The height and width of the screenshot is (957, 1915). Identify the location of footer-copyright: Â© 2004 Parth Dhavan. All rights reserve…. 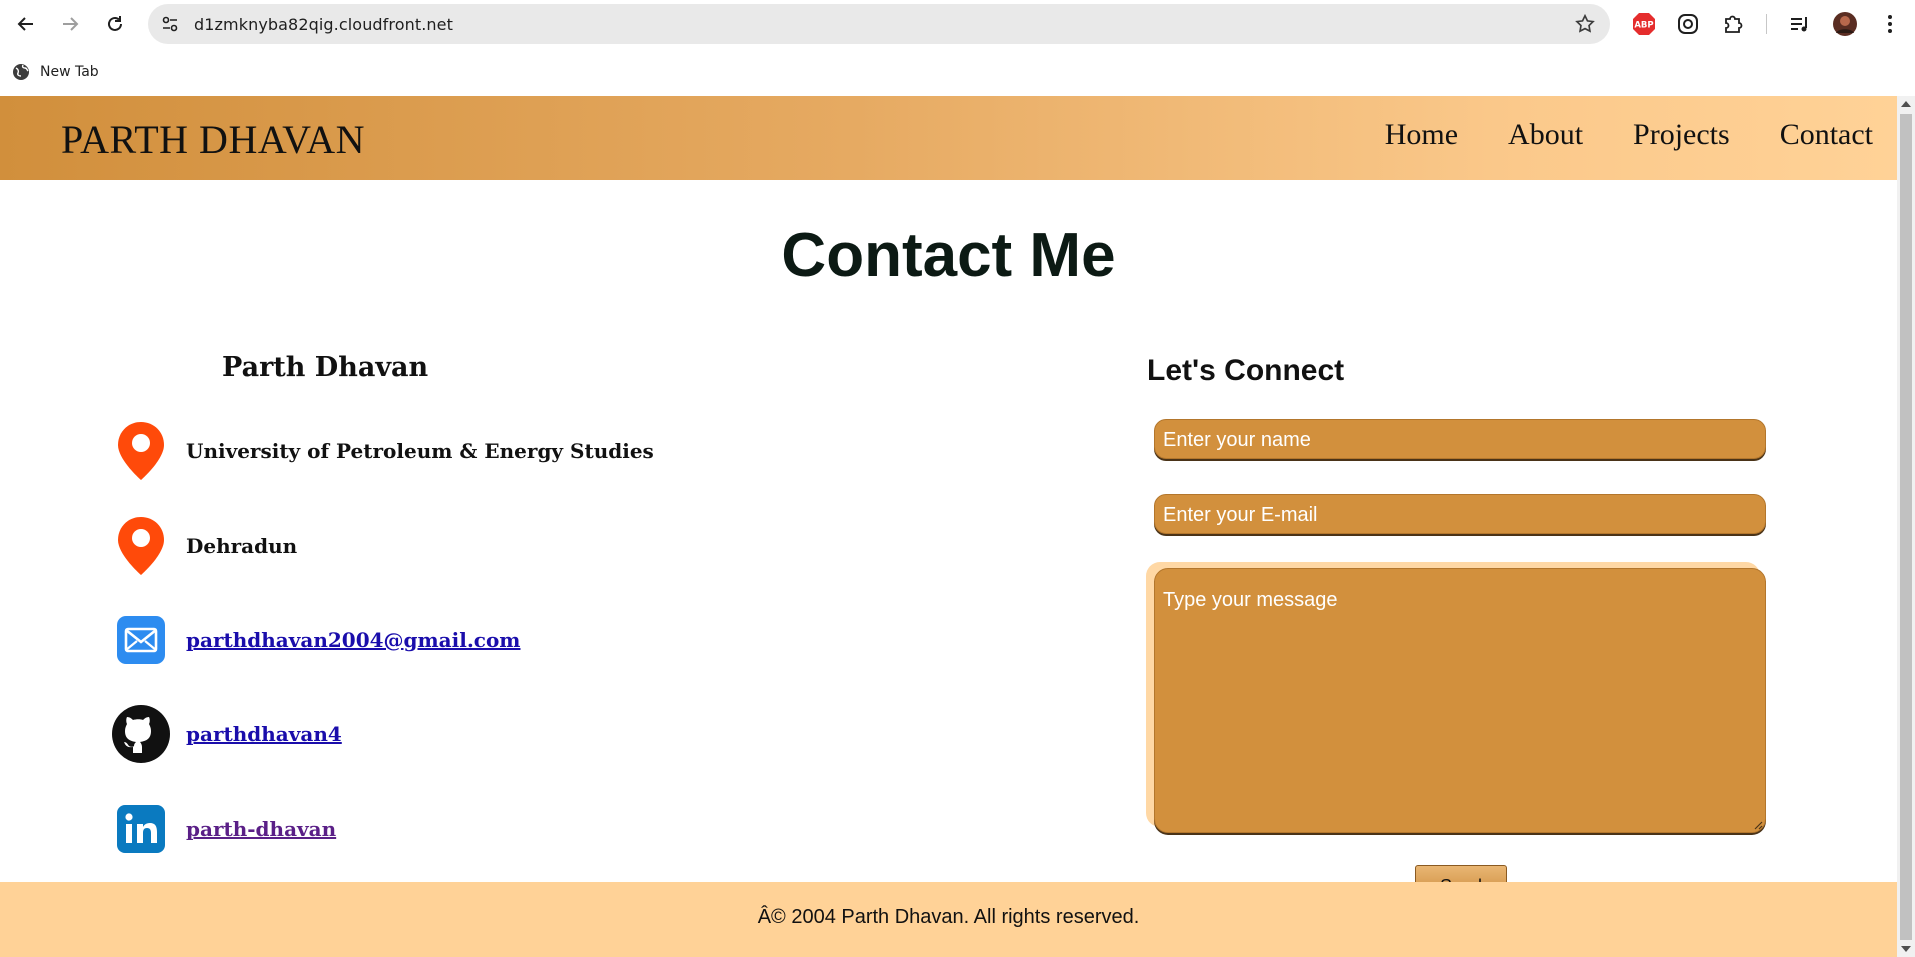
(948, 917).